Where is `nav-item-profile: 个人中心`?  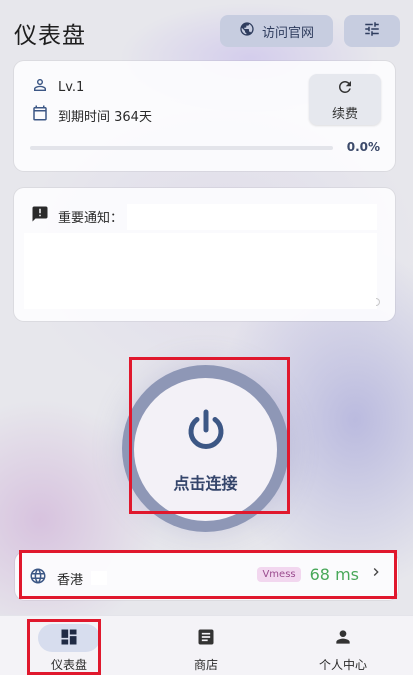 nav-item-profile: 个人中心 is located at coordinates (343, 645).